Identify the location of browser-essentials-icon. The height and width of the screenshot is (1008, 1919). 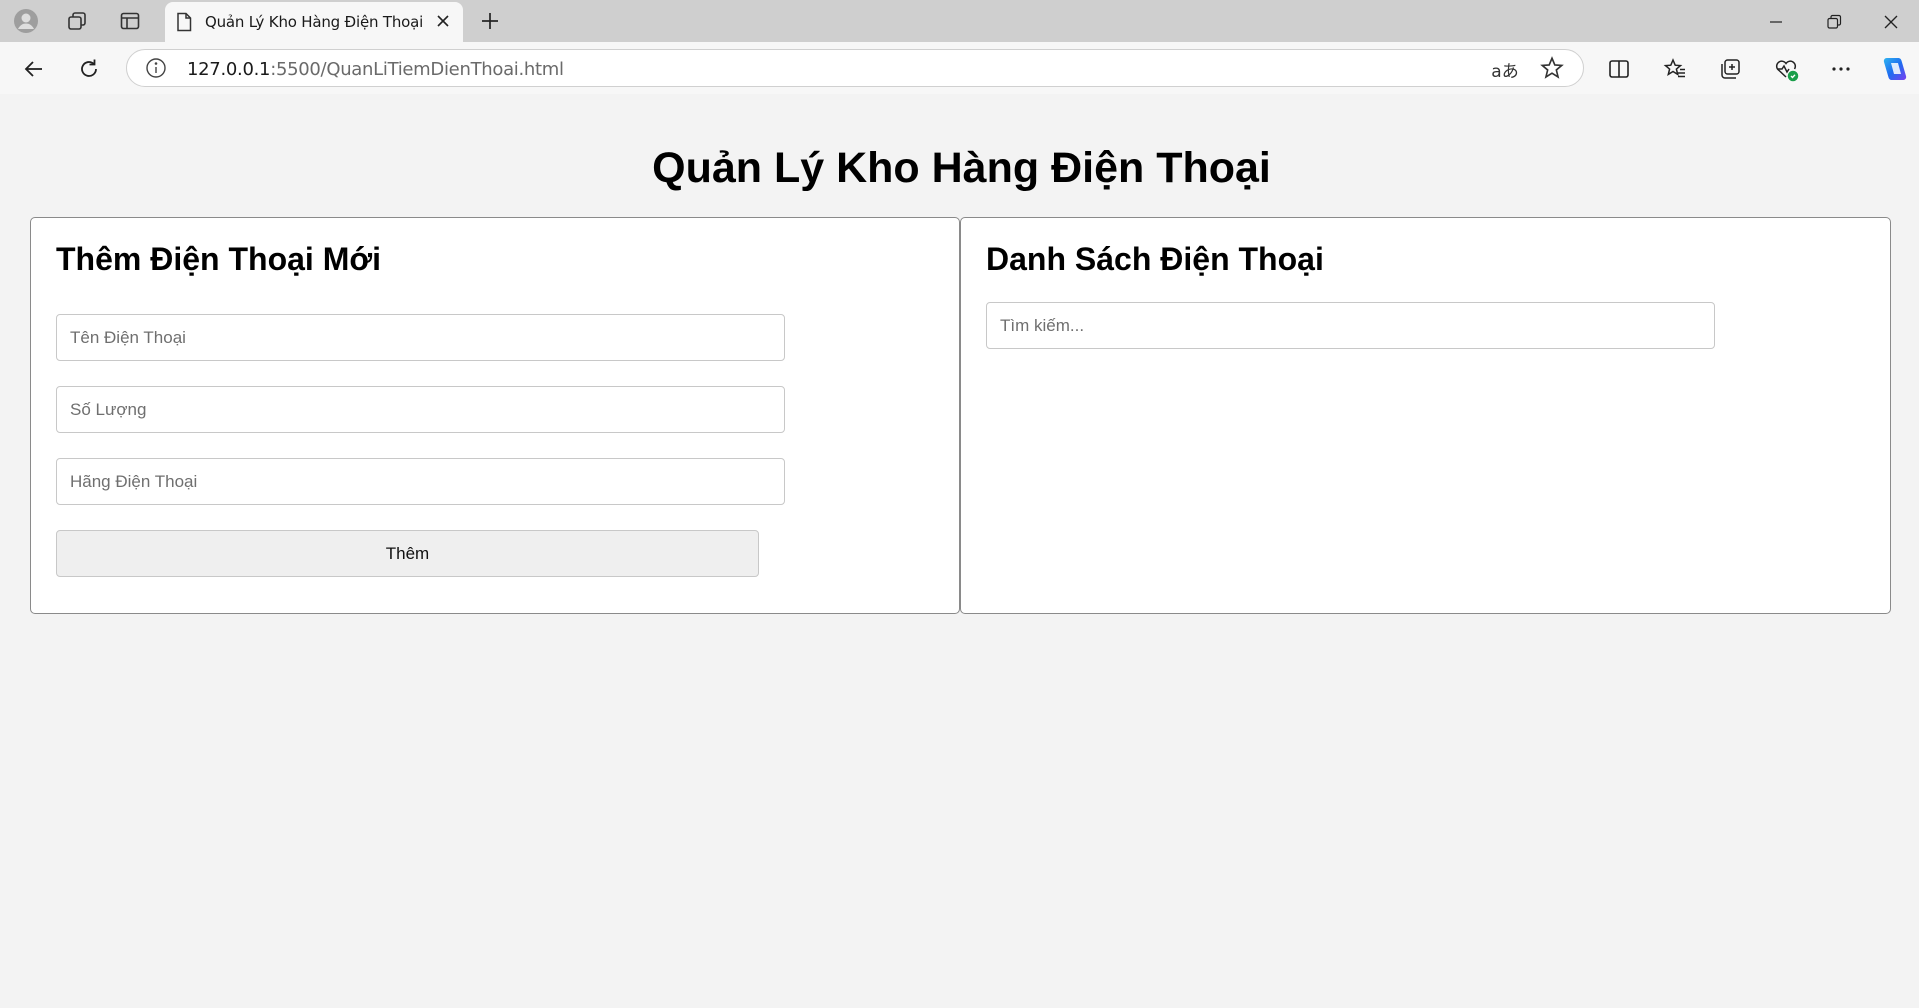
(1786, 69).